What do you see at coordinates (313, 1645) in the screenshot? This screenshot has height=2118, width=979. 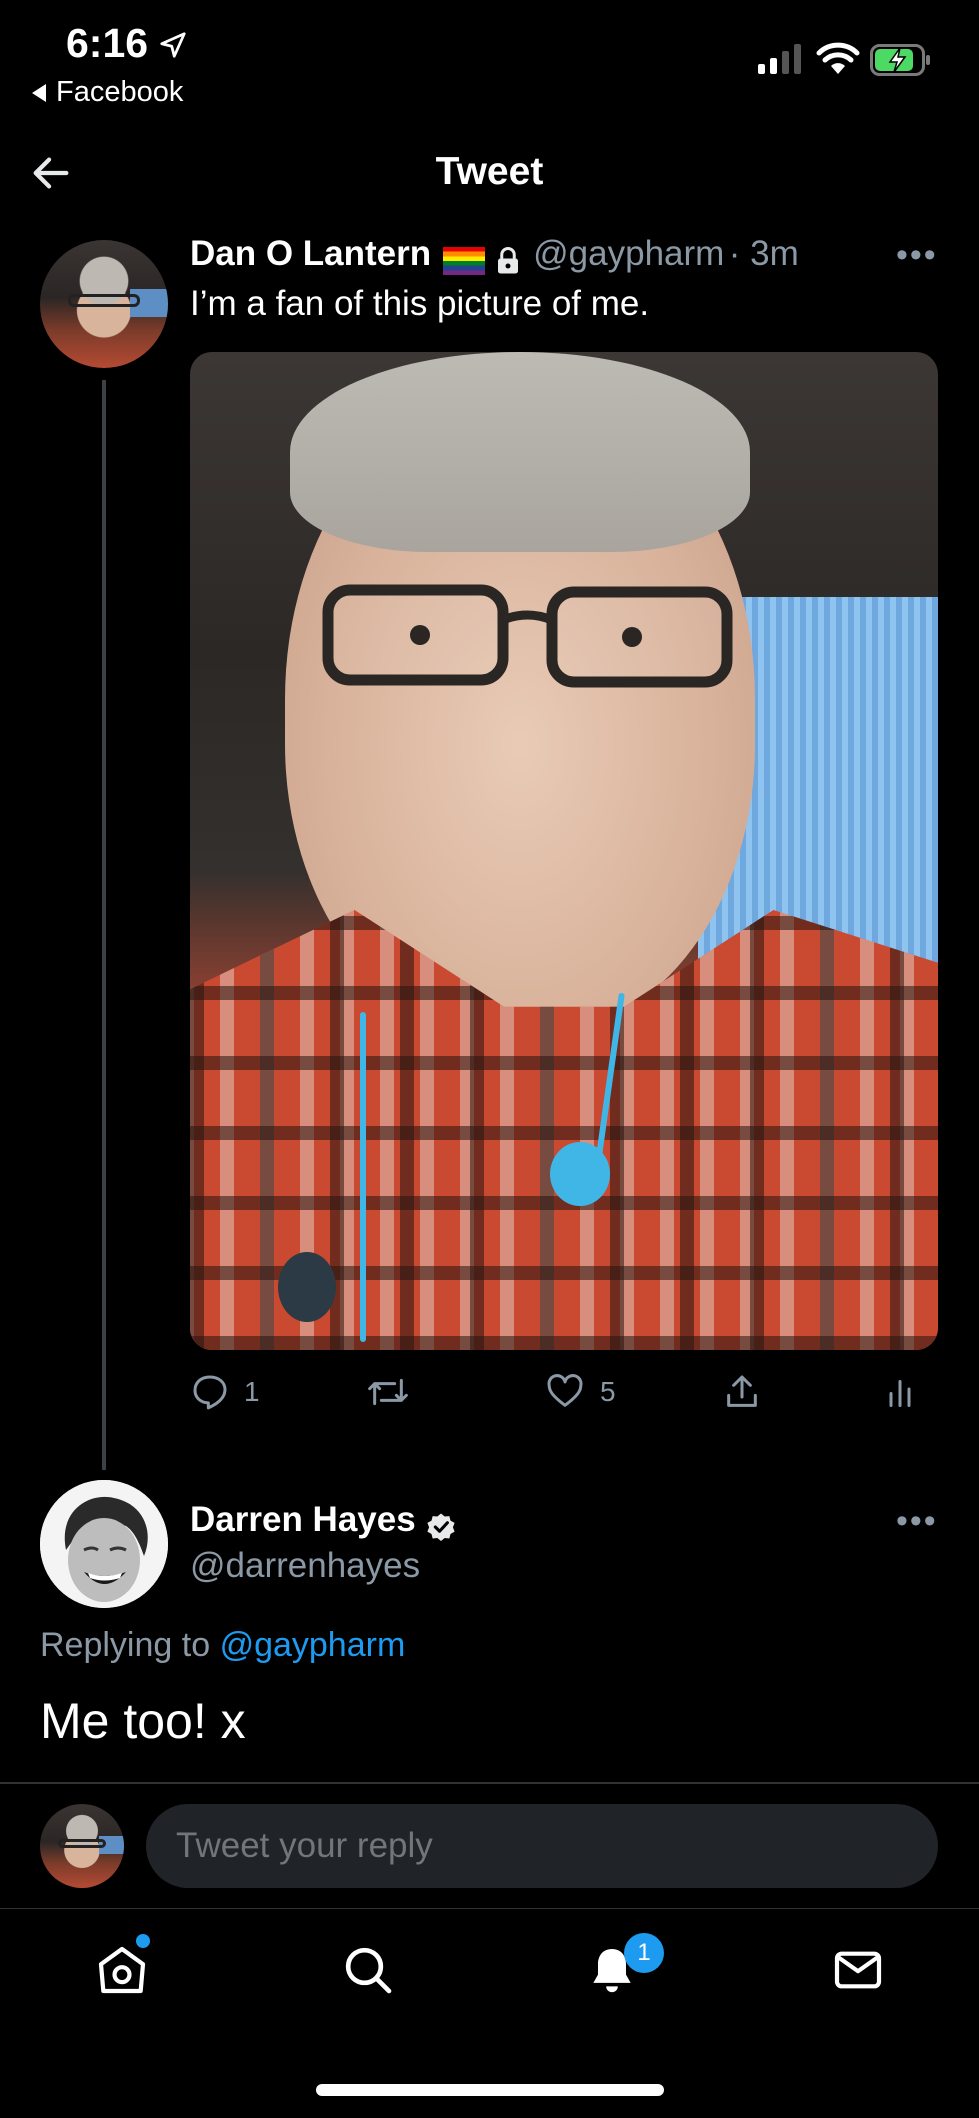 I see `replying-mention-link: @gaypharm` at bounding box center [313, 1645].